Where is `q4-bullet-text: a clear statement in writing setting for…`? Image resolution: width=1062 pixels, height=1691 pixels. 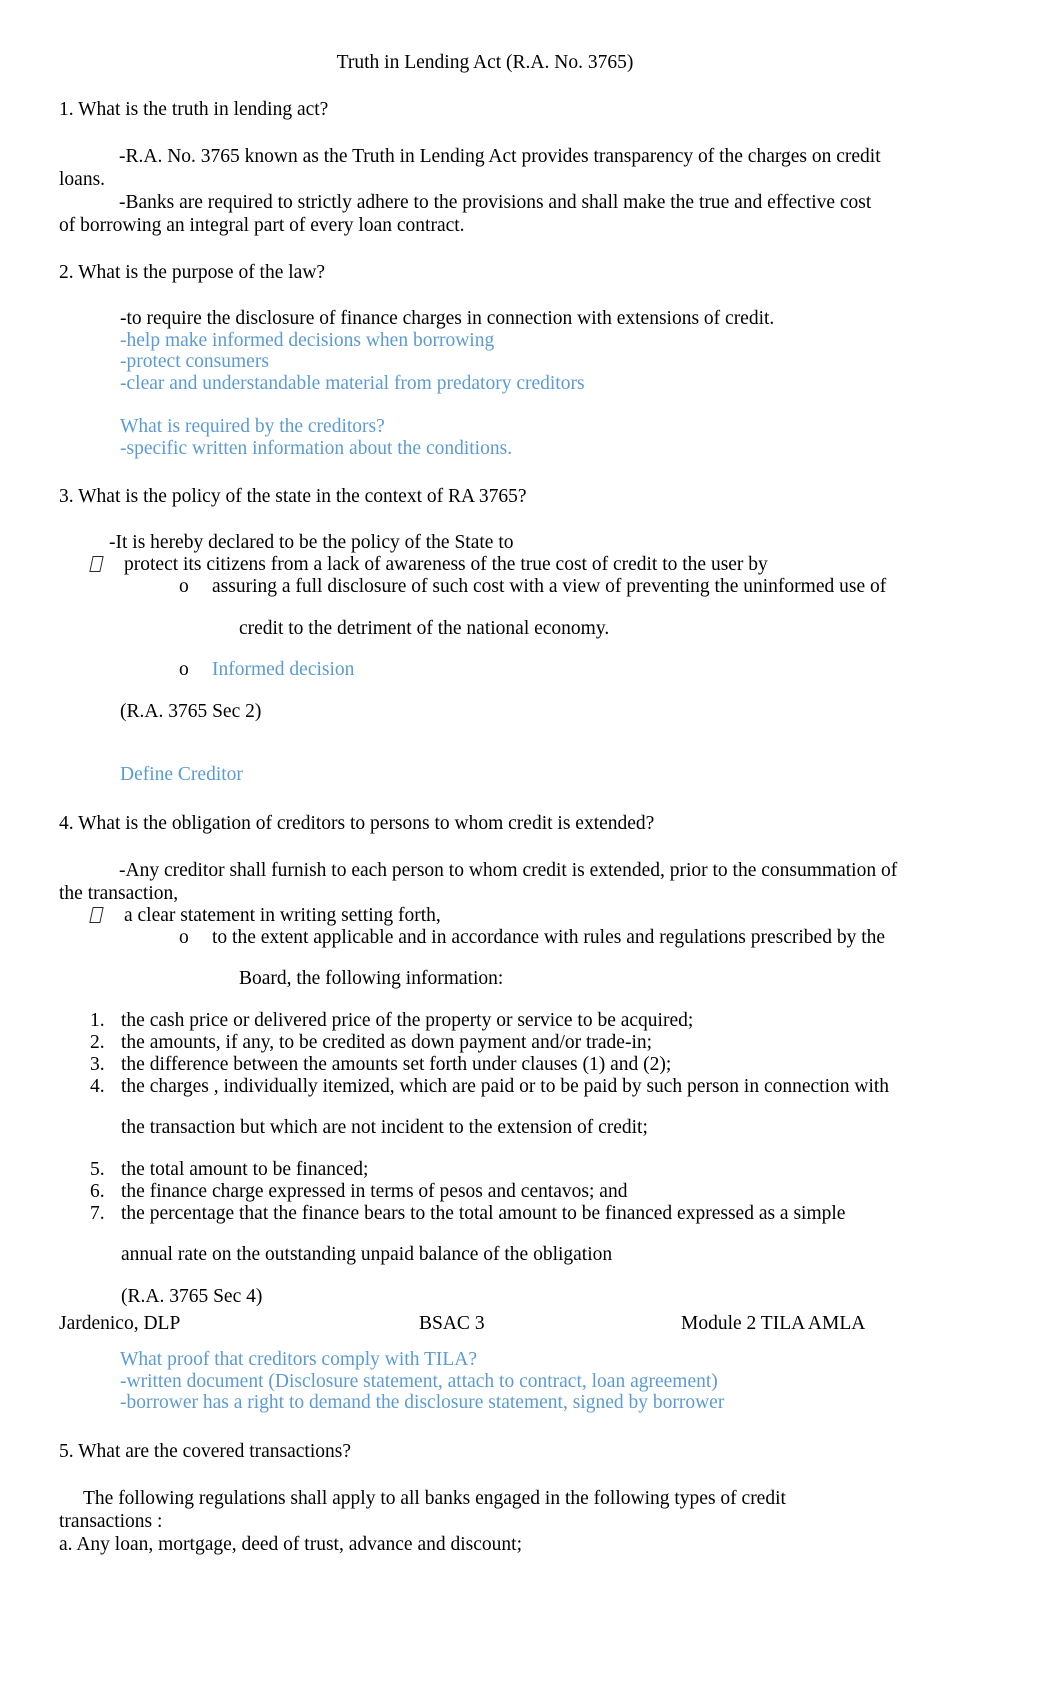 q4-bullet-text: a clear statement in writing setting for… is located at coordinates (282, 915).